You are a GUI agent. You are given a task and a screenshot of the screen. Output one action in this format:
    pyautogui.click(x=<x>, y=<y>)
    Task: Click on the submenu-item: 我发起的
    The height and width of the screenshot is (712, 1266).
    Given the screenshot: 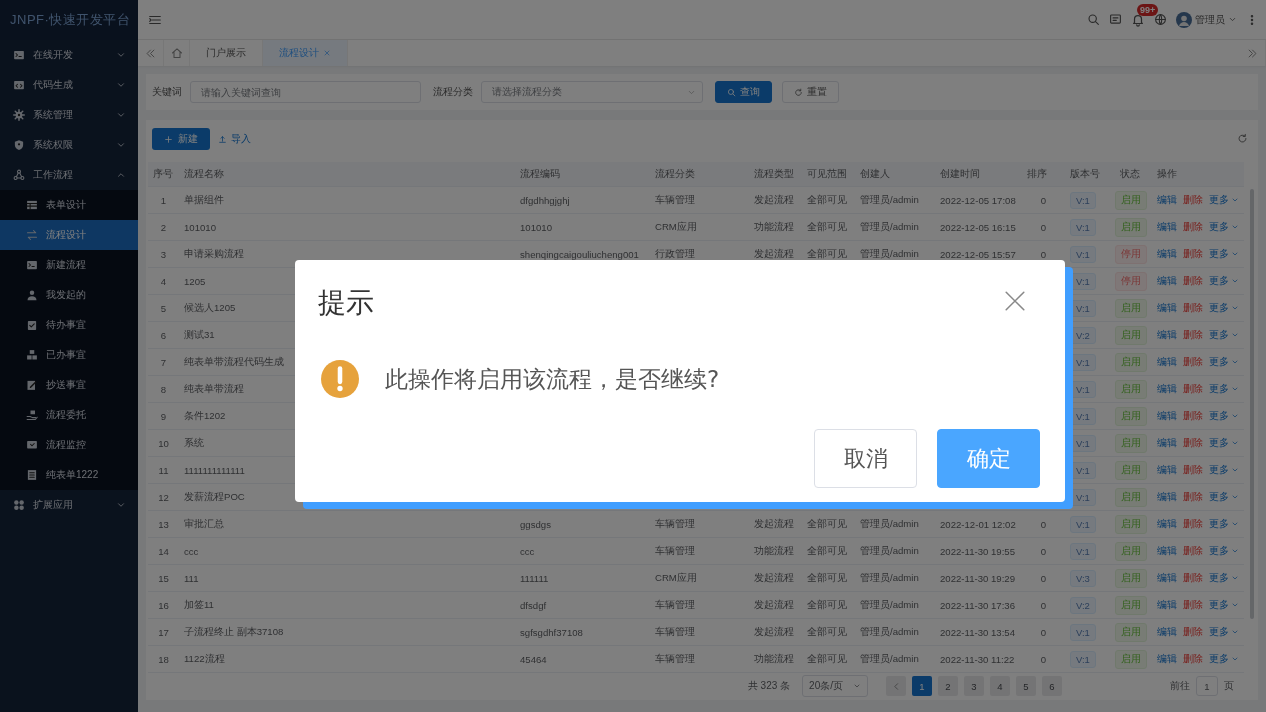 What is the action you would take?
    pyautogui.click(x=69, y=295)
    